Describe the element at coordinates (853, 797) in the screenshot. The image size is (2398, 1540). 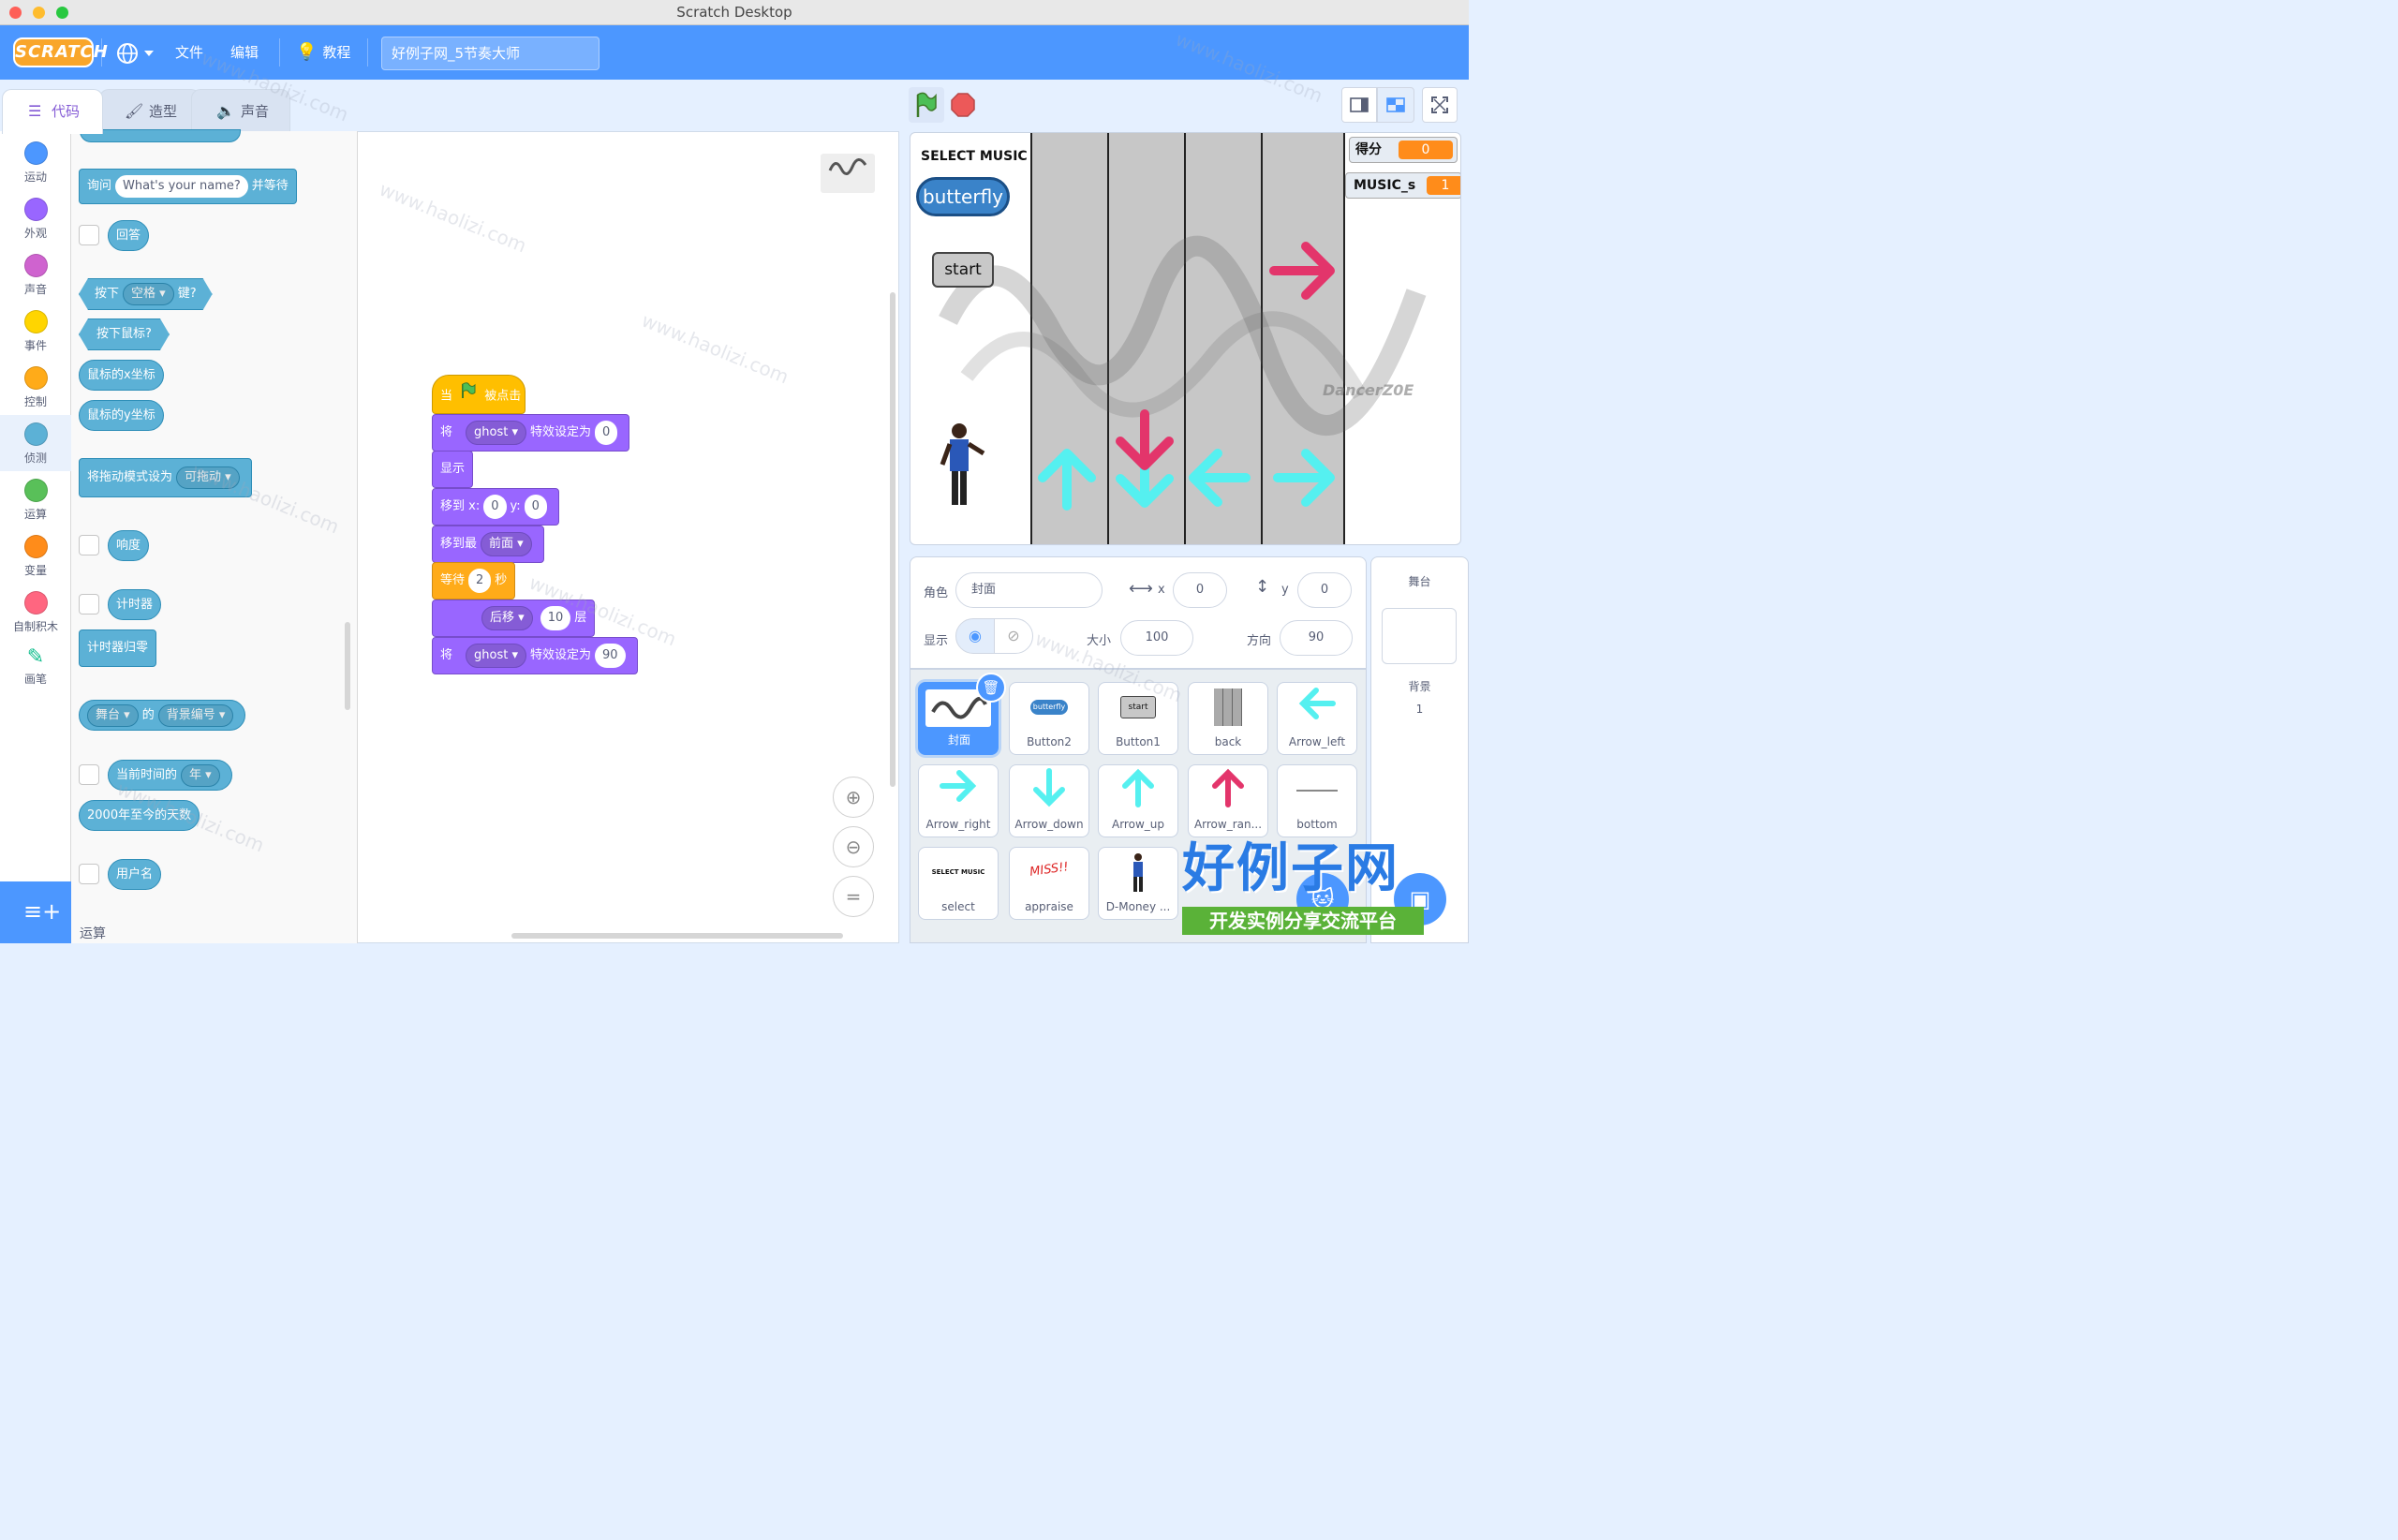
I see `zoom-in-button: ⊕` at that location.